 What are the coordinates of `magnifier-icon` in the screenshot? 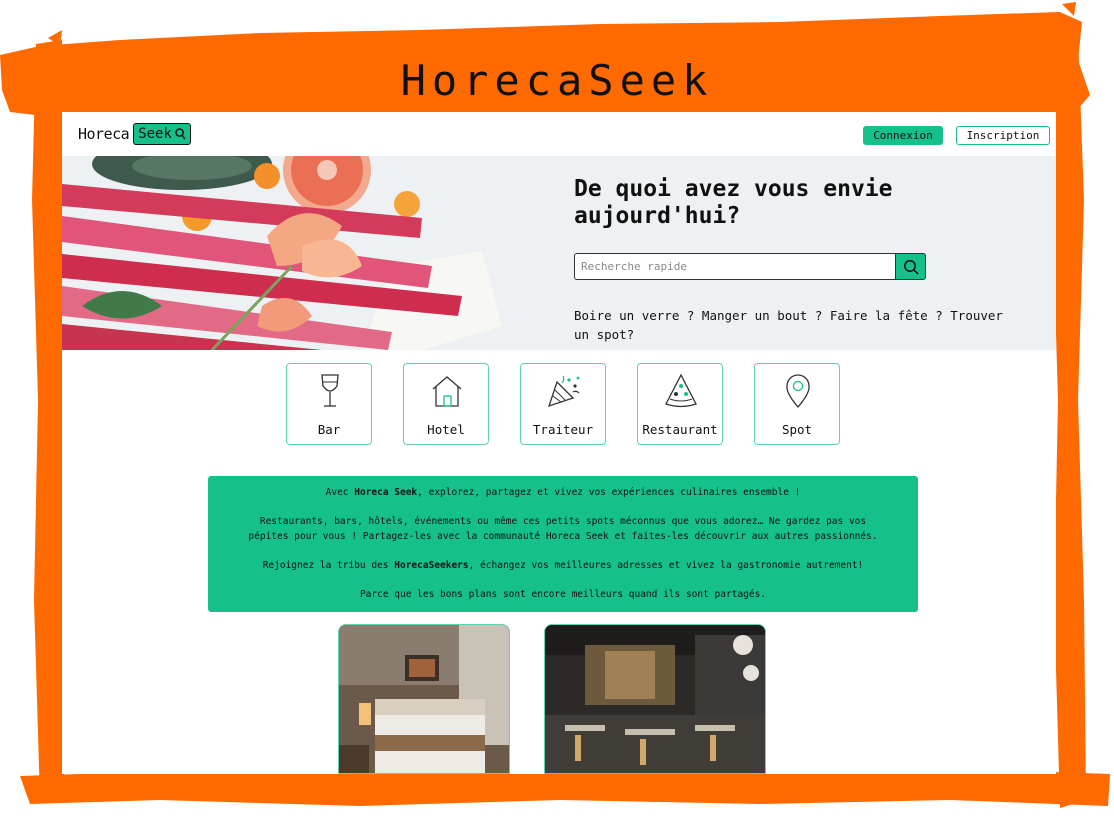 It's located at (180, 134).